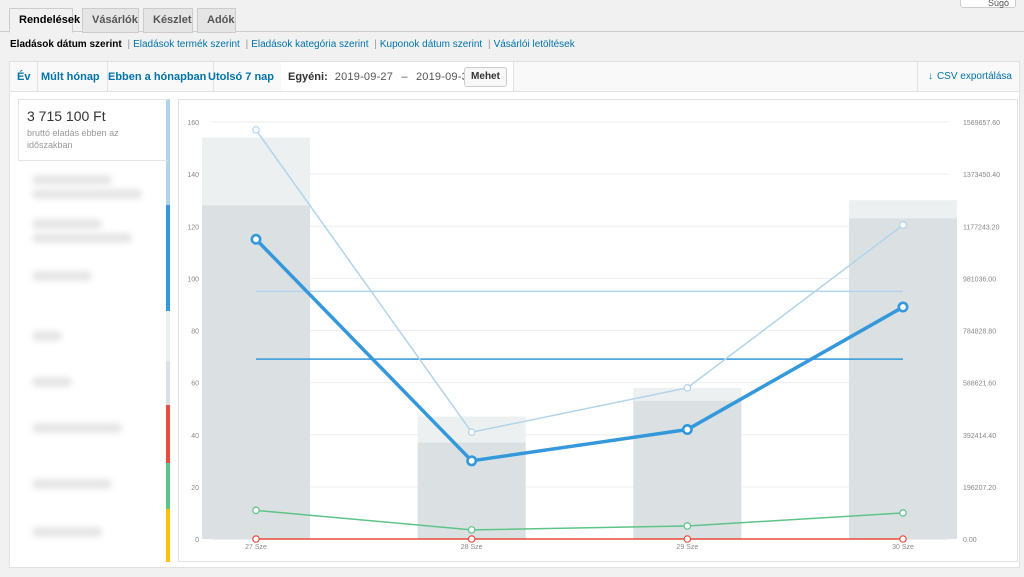 The image size is (1024, 577). Describe the element at coordinates (186, 44) in the screenshot. I see `subnav-sales-by-product: Eladások termék szerint` at that location.